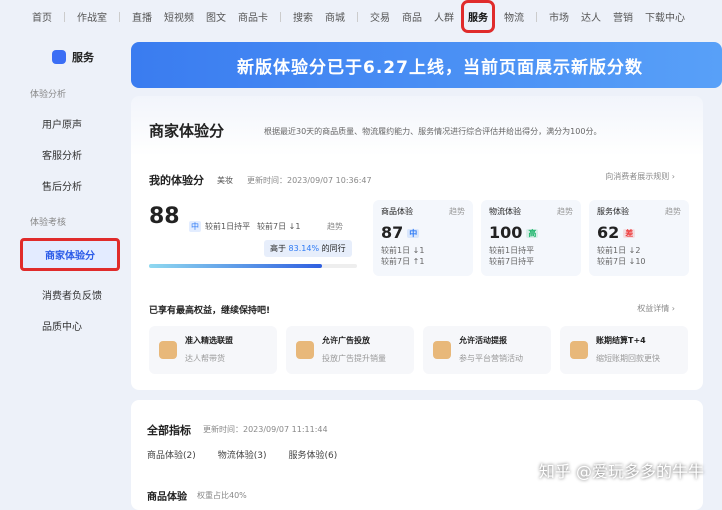 The image size is (722, 510). Describe the element at coordinates (142, 16) in the screenshot. I see `nav-live: 直播` at that location.